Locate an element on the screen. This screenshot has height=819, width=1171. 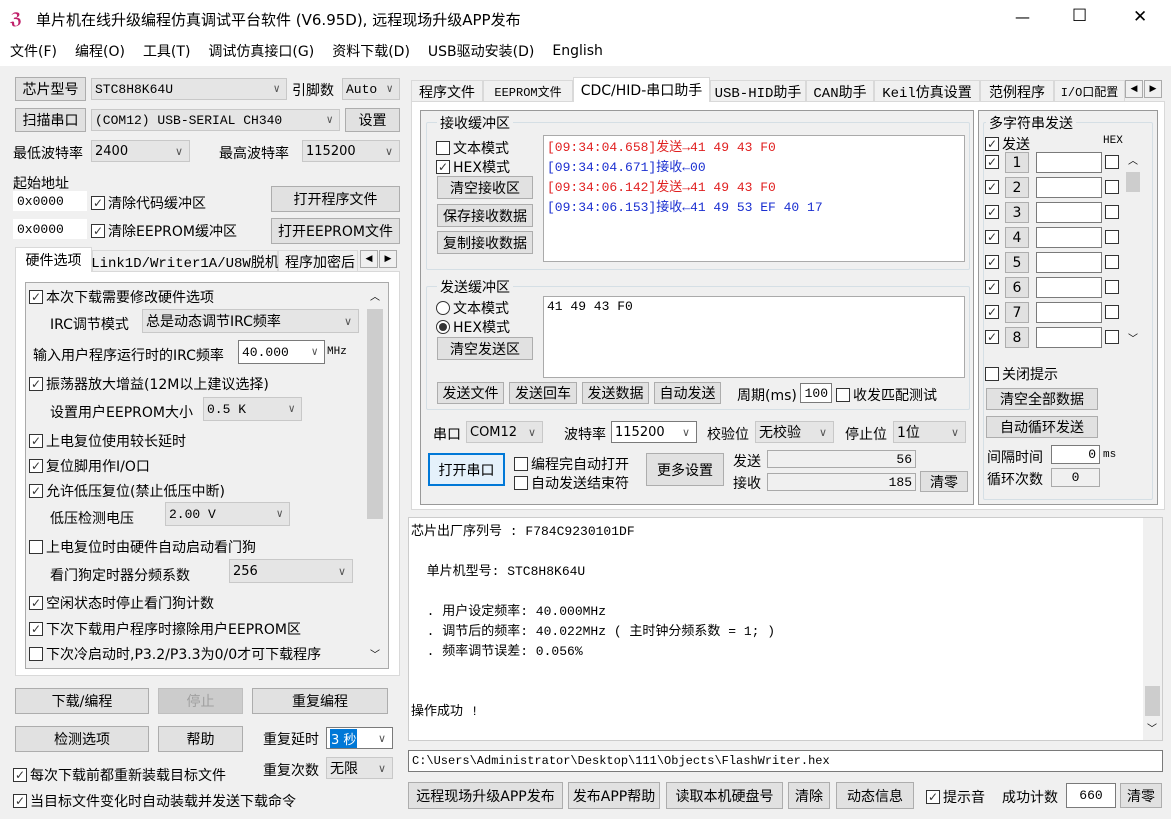
port-select-right: COM12 is located at coordinates (504, 432).